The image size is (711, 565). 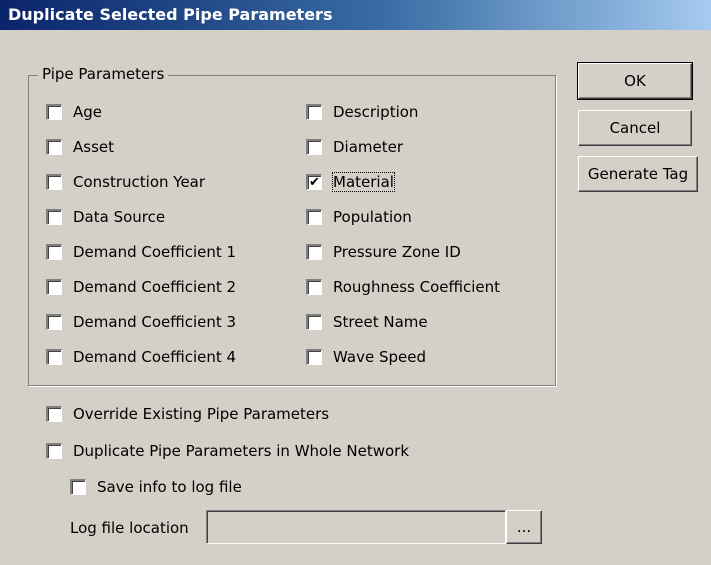 I want to click on cancel-button: Cancel, so click(x=635, y=128).